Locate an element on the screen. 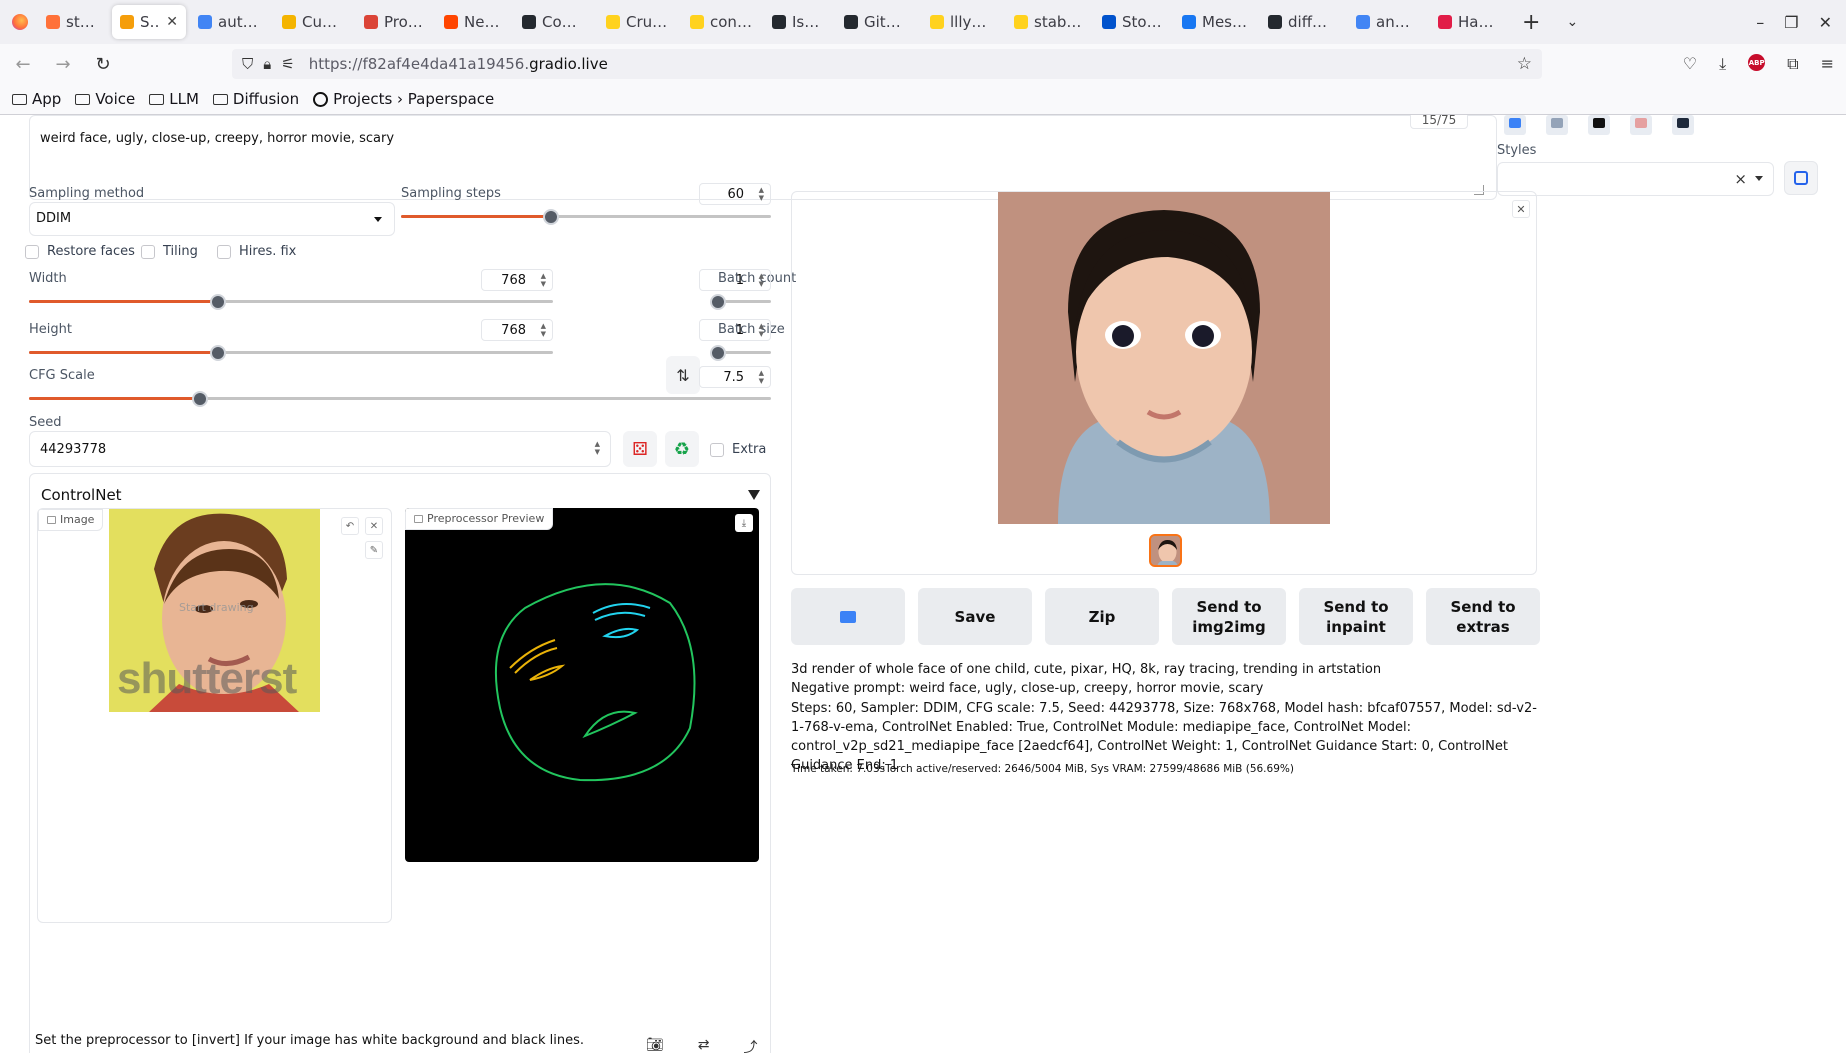 The image size is (1846, 1053). swap-icon: ⇄ is located at coordinates (704, 1045).